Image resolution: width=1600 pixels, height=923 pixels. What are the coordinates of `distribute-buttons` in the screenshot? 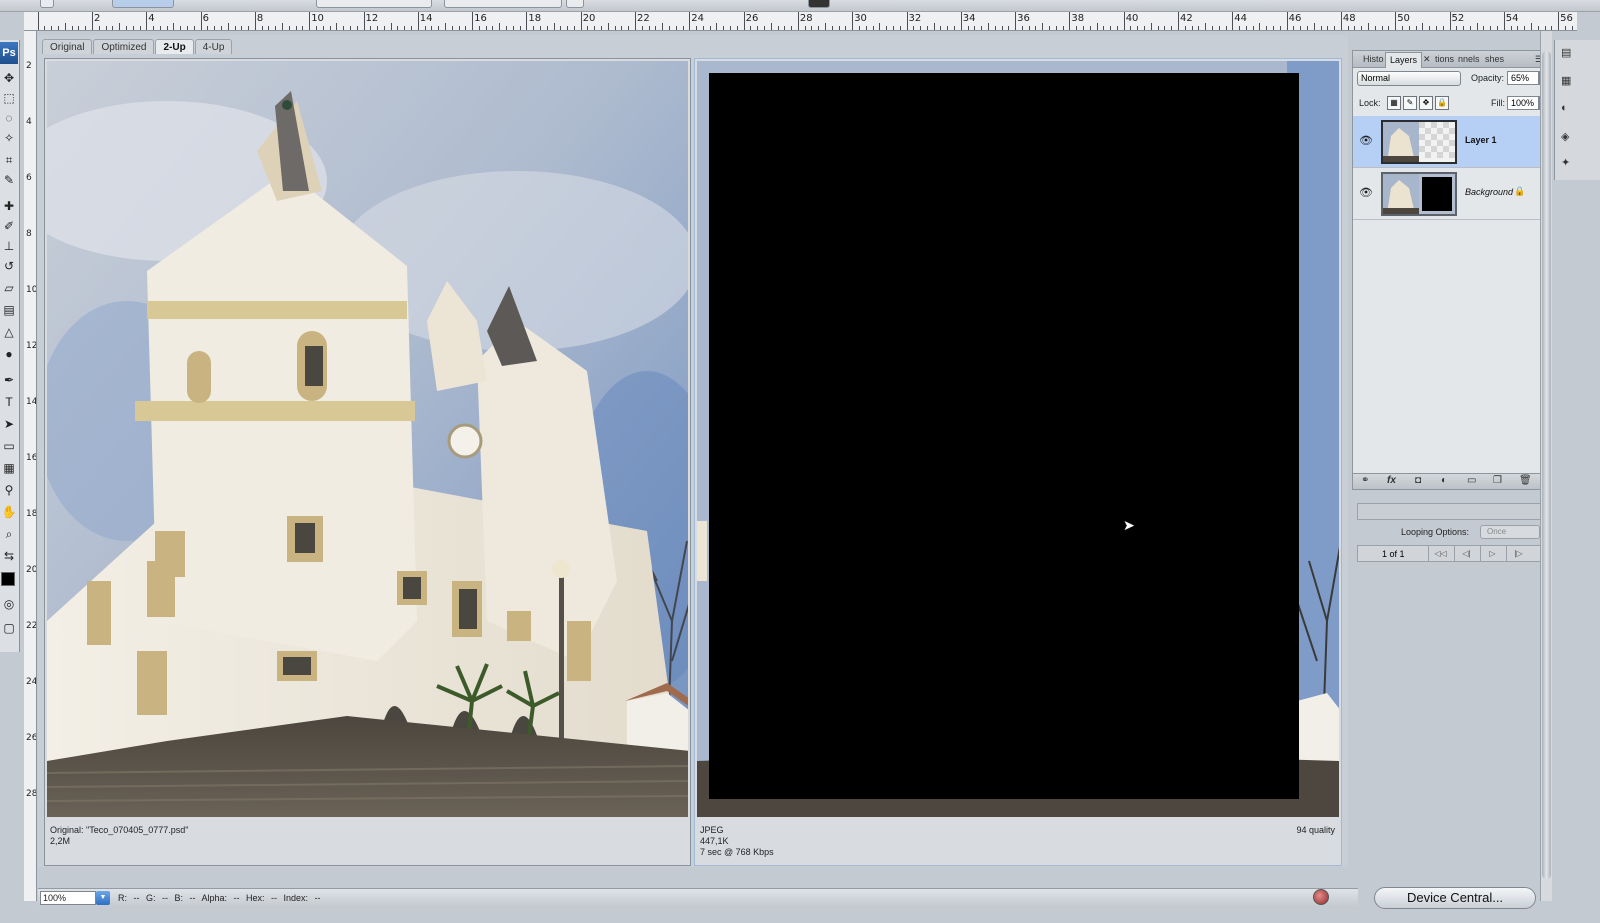 It's located at (503, 4).